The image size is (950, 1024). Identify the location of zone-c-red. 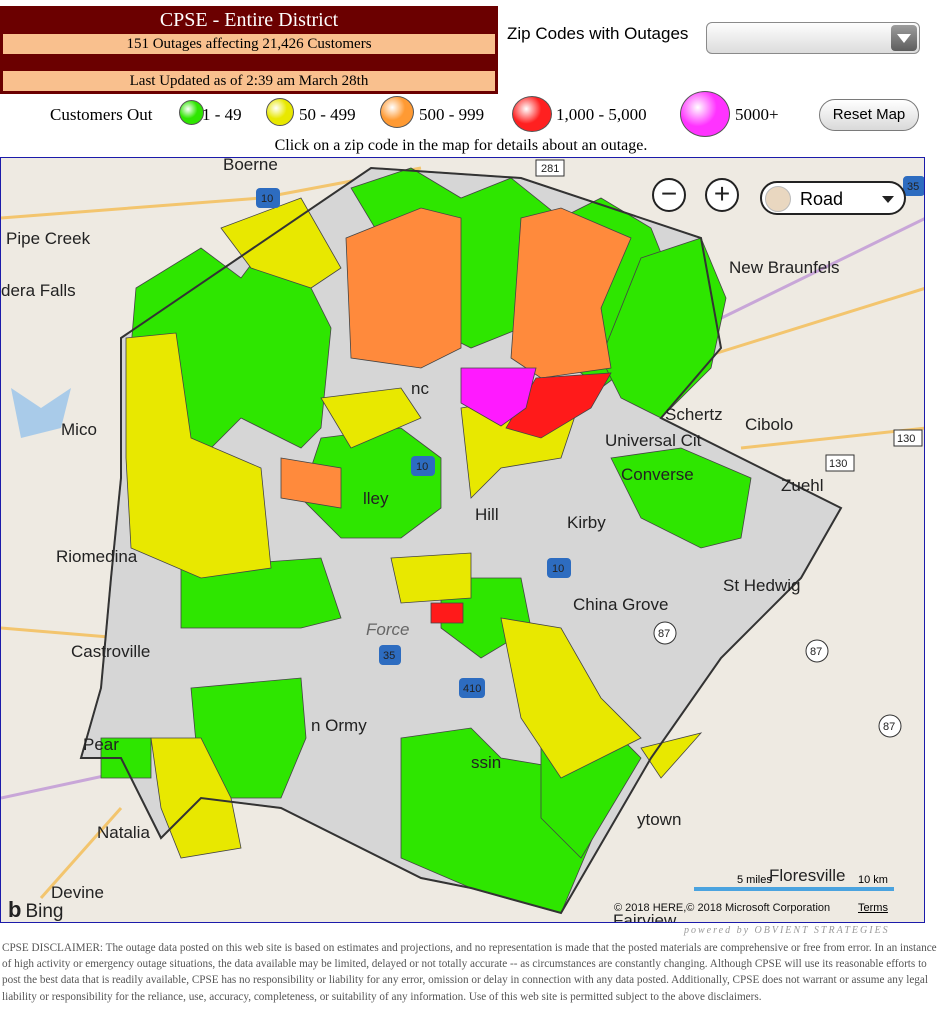
(447, 613).